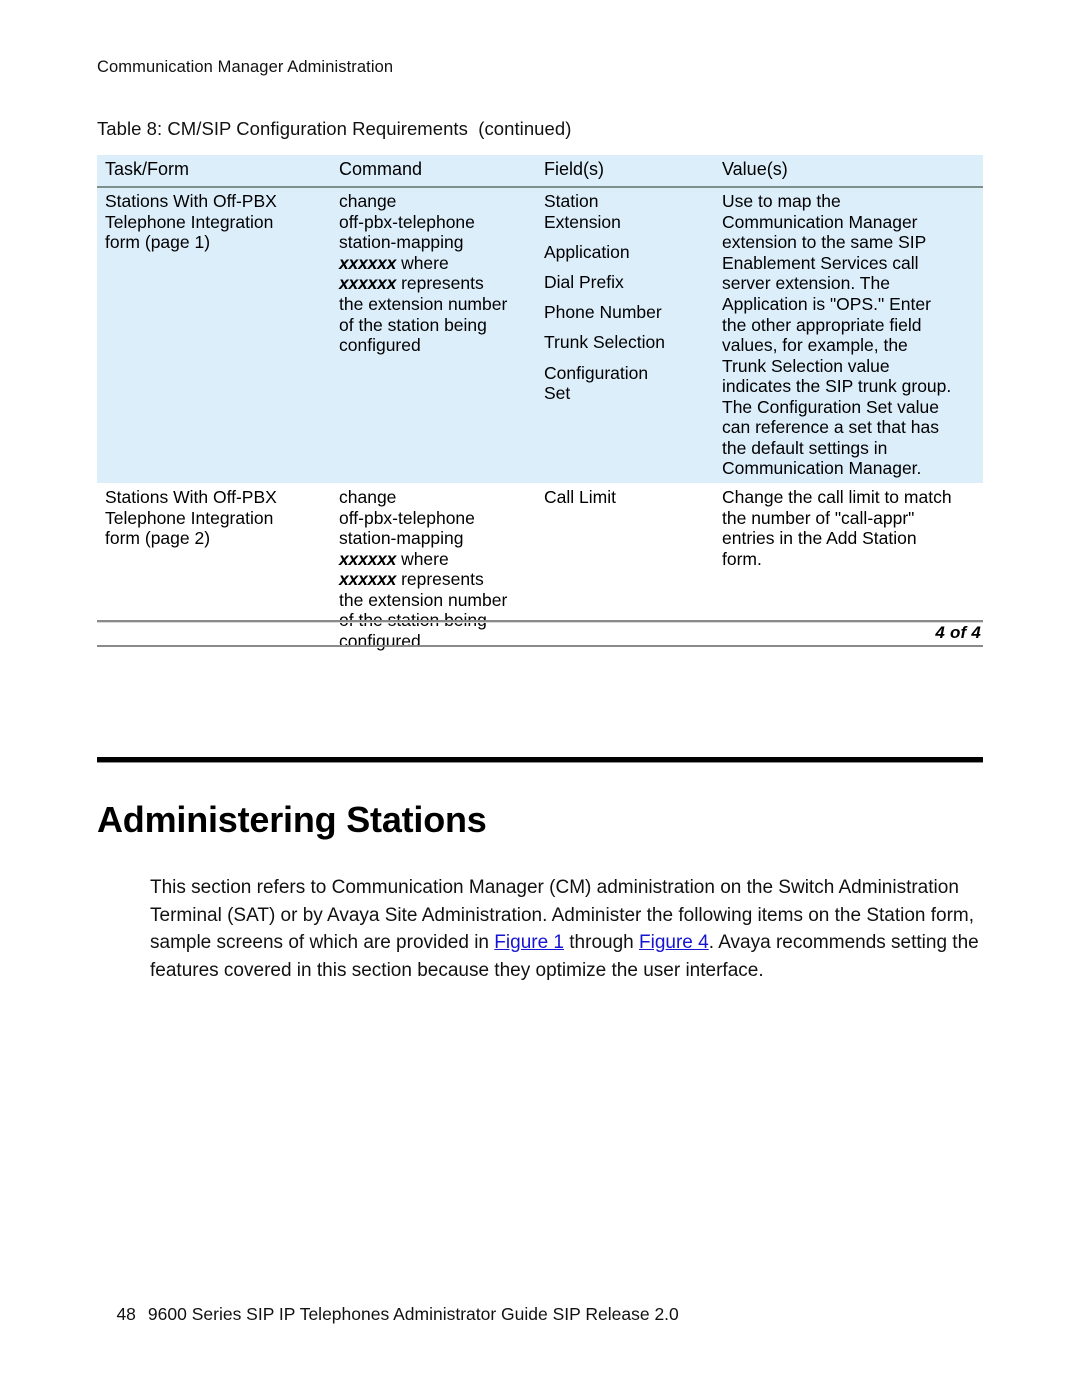 The height and width of the screenshot is (1397, 1080). I want to click on table-footer-bar: 4 of 4, so click(540, 633).